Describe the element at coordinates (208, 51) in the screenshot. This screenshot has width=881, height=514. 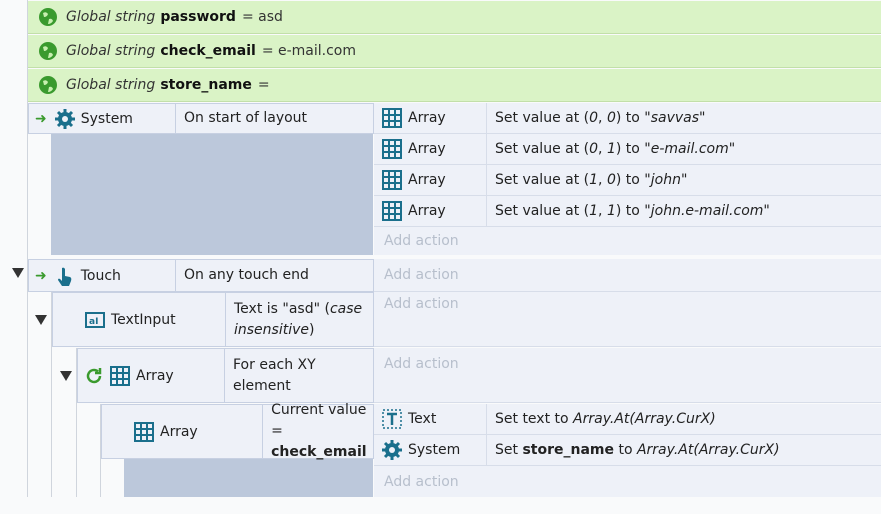
I see `global-name: check_email` at that location.